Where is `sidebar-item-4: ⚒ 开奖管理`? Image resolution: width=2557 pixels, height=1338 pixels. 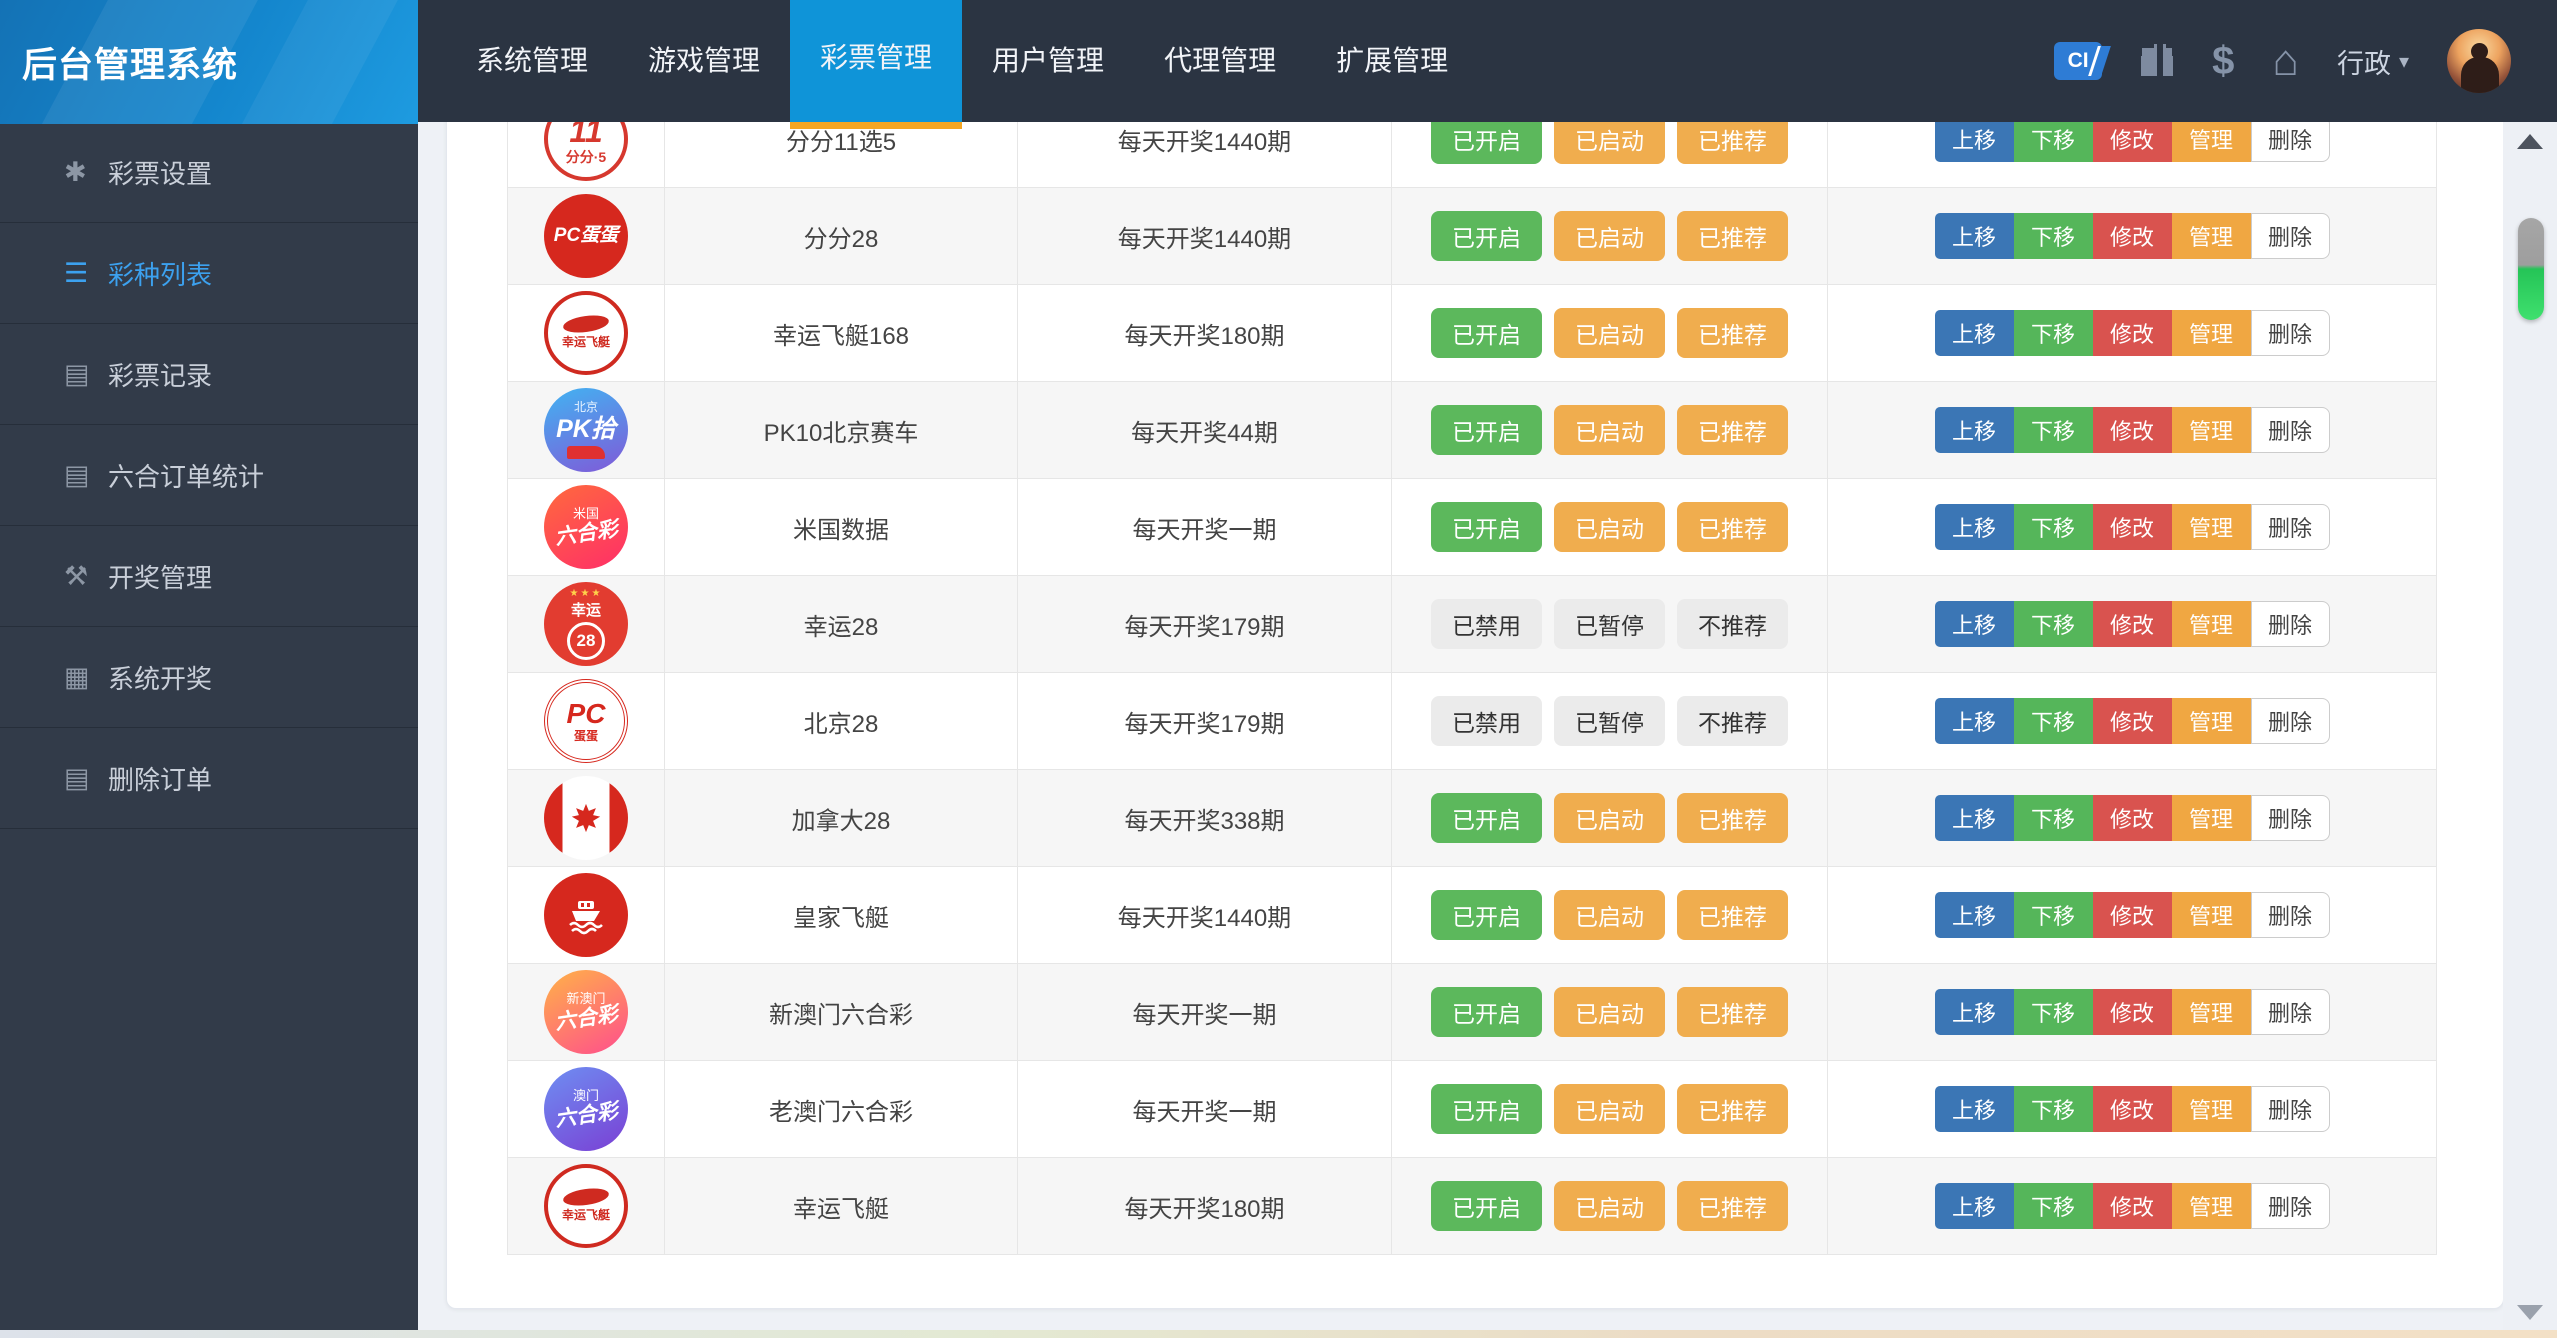 sidebar-item-4: ⚒ 开奖管理 is located at coordinates (209, 576).